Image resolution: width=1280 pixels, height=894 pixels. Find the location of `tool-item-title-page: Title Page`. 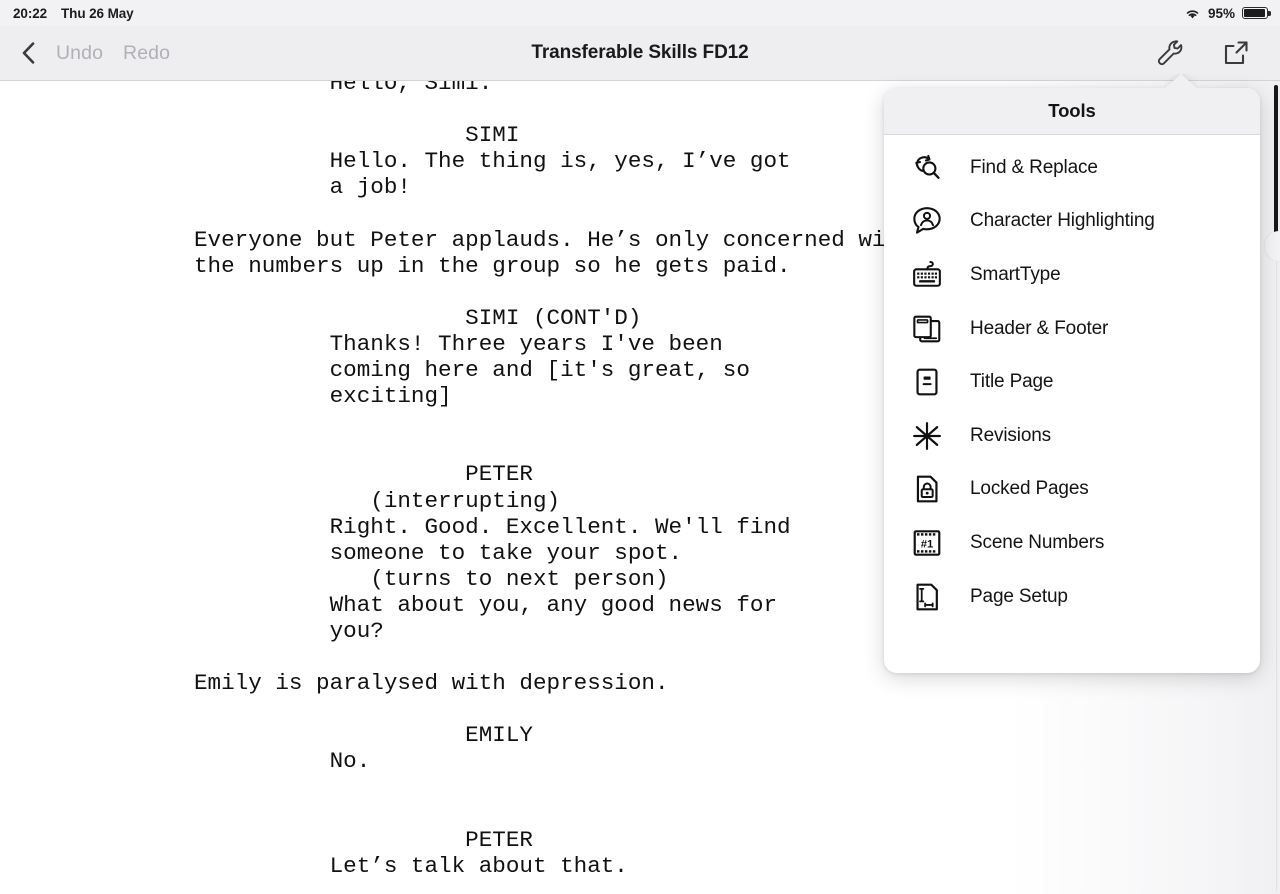

tool-item-title-page: Title Page is located at coordinates (1072, 382).